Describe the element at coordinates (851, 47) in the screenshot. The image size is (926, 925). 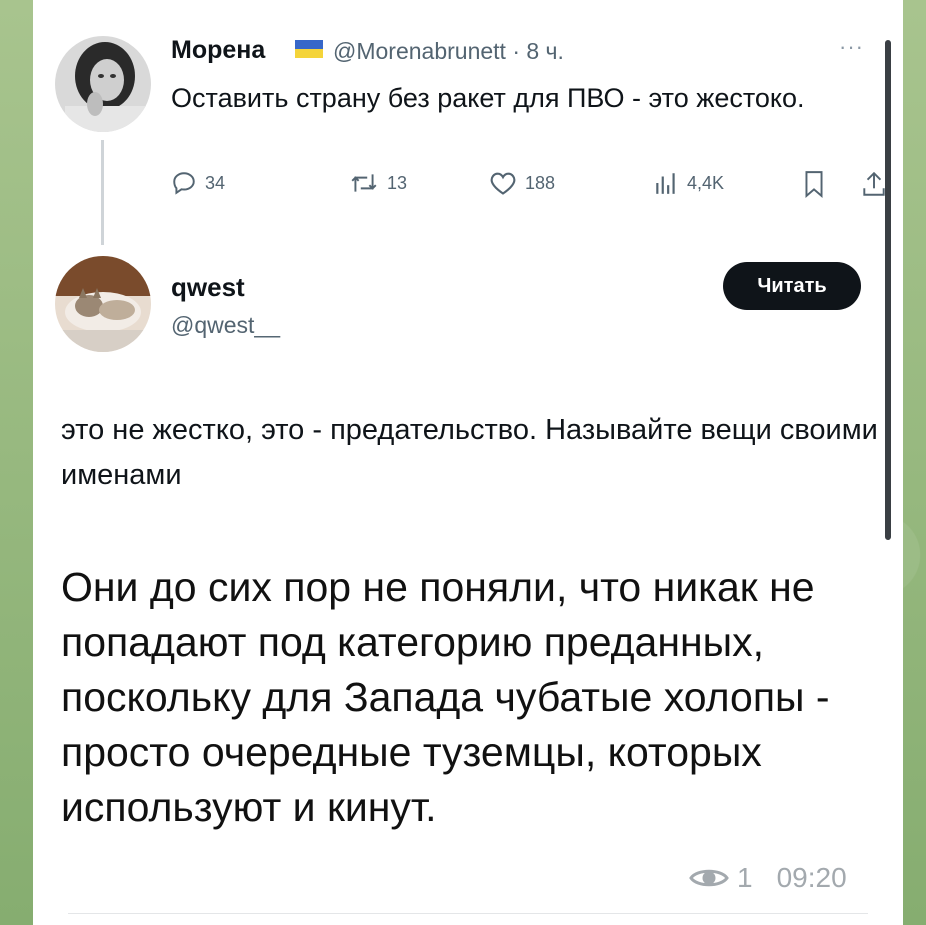
I see `more-options-icon: ···` at that location.